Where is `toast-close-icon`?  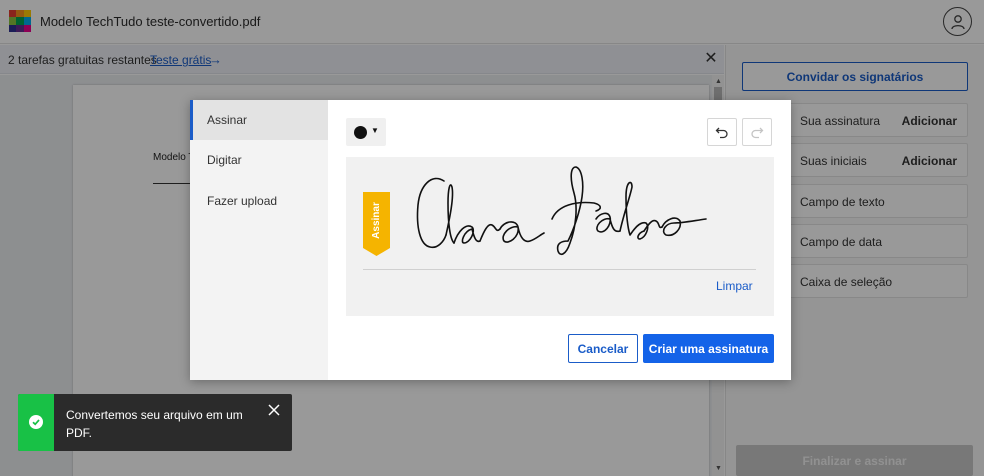 toast-close-icon is located at coordinates (274, 410).